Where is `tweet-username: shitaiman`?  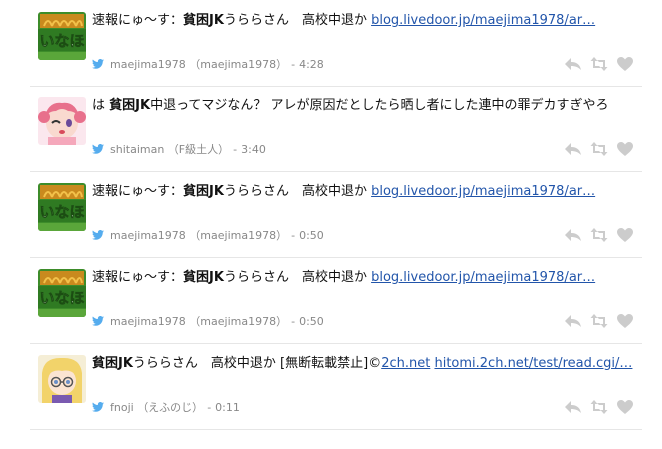 tweet-username: shitaiman is located at coordinates (137, 149).